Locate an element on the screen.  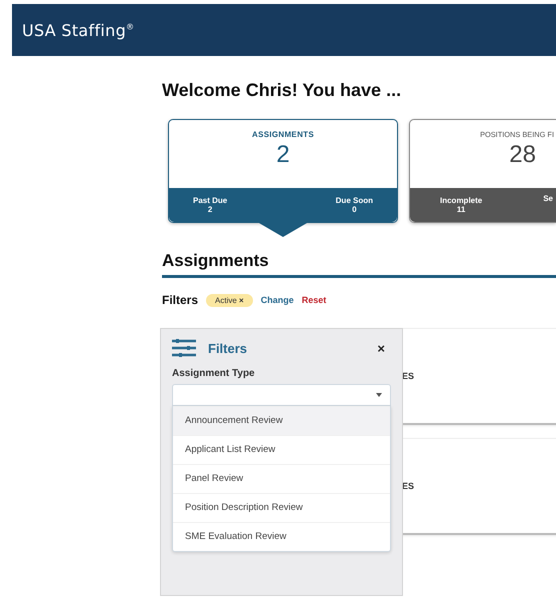
section-heading: Assignments is located at coordinates (216, 261).